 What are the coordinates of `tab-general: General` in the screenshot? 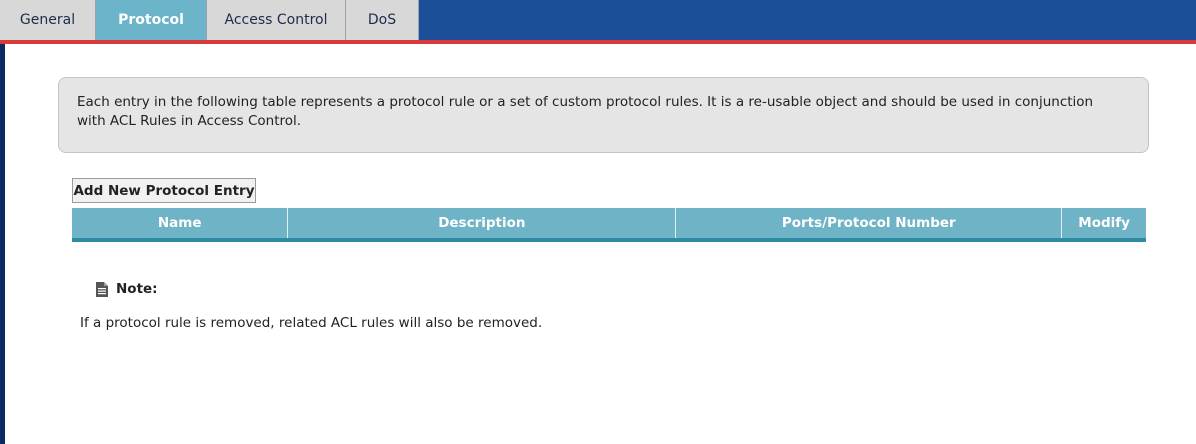 It's located at (48, 20).